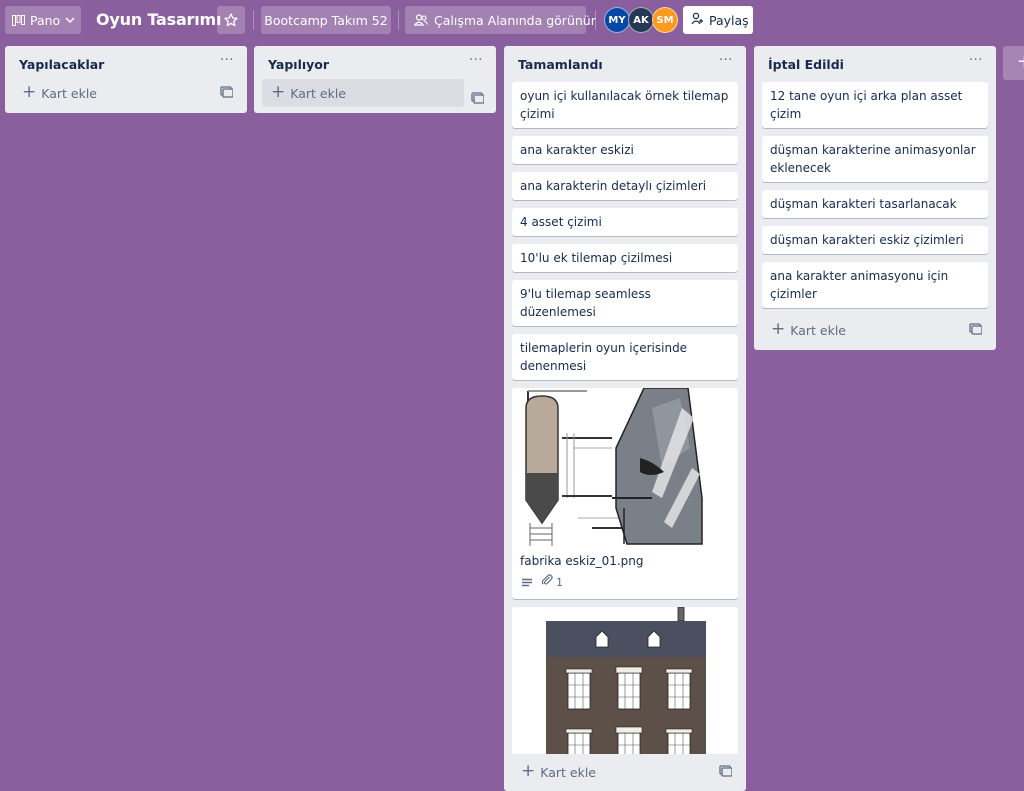  Describe the element at coordinates (617, 20) in the screenshot. I see `avatar: MY` at that location.